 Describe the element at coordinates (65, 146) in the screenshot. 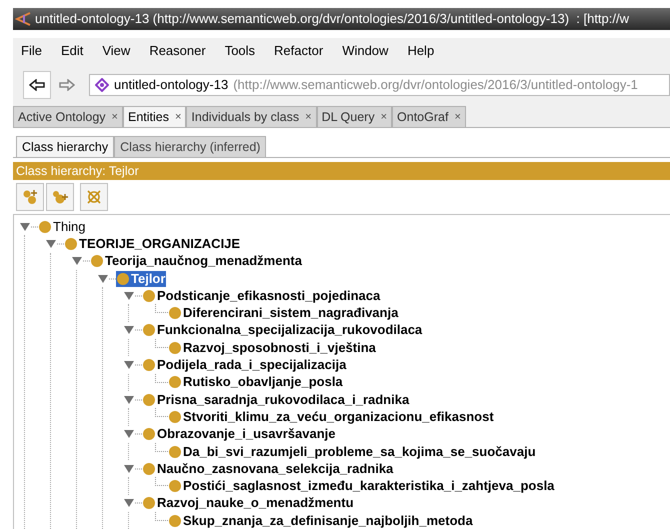

I see `tab: Class hierarchy` at that location.